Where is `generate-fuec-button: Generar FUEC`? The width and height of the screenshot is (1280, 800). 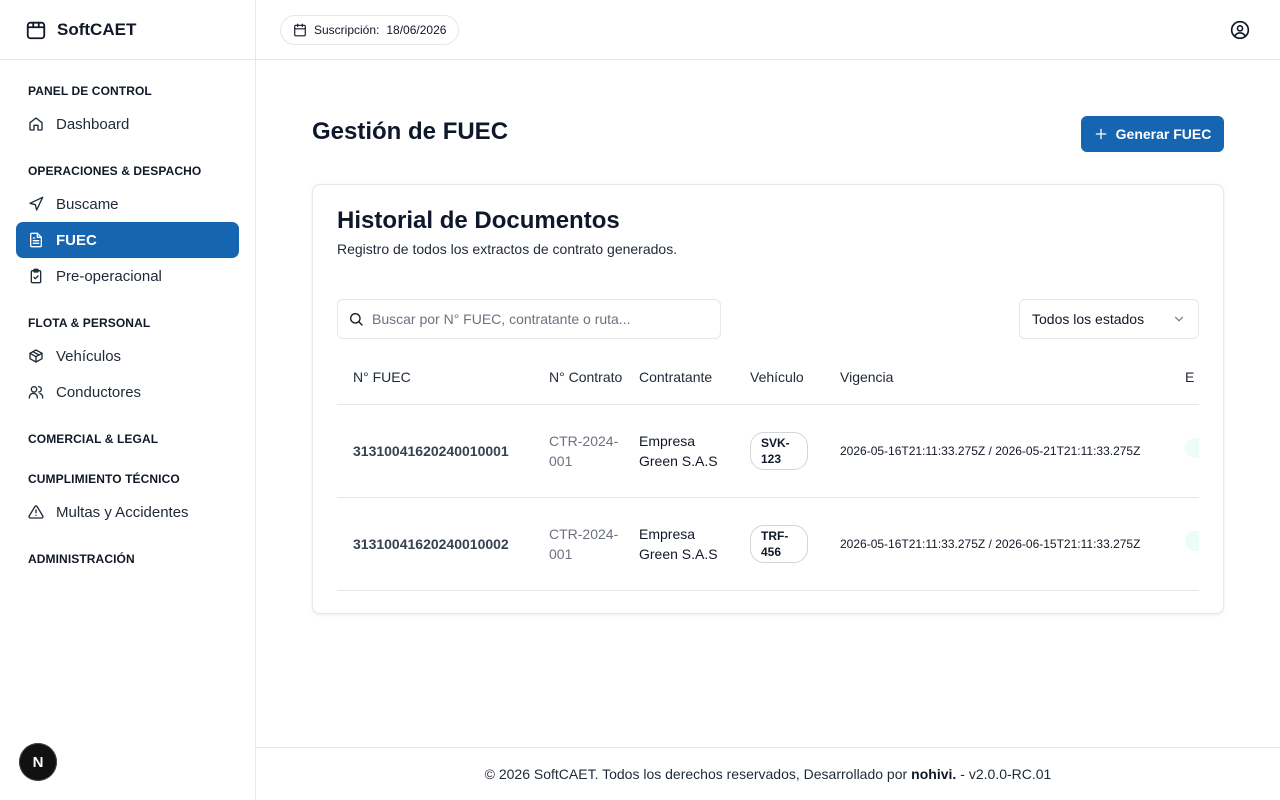 generate-fuec-button: Generar FUEC is located at coordinates (1152, 134).